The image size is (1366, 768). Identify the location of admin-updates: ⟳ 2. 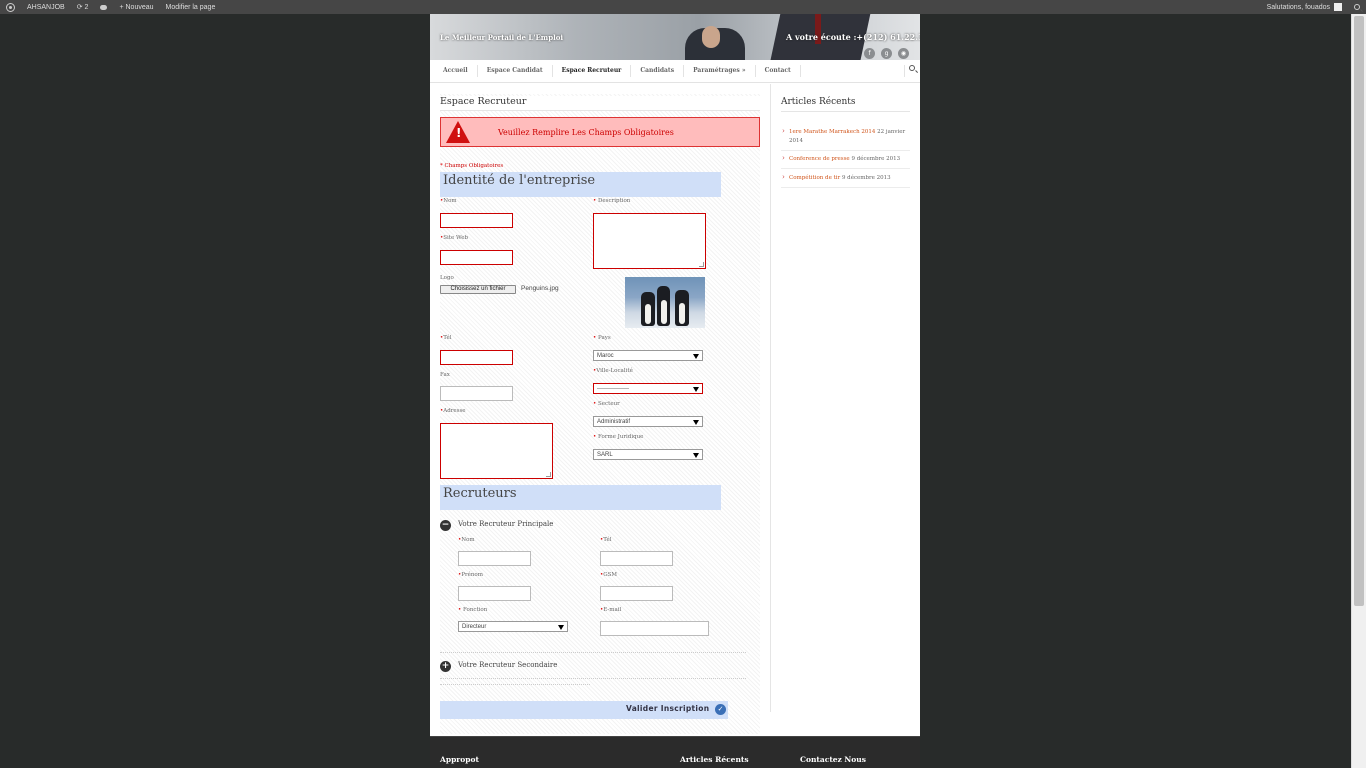
(83, 7).